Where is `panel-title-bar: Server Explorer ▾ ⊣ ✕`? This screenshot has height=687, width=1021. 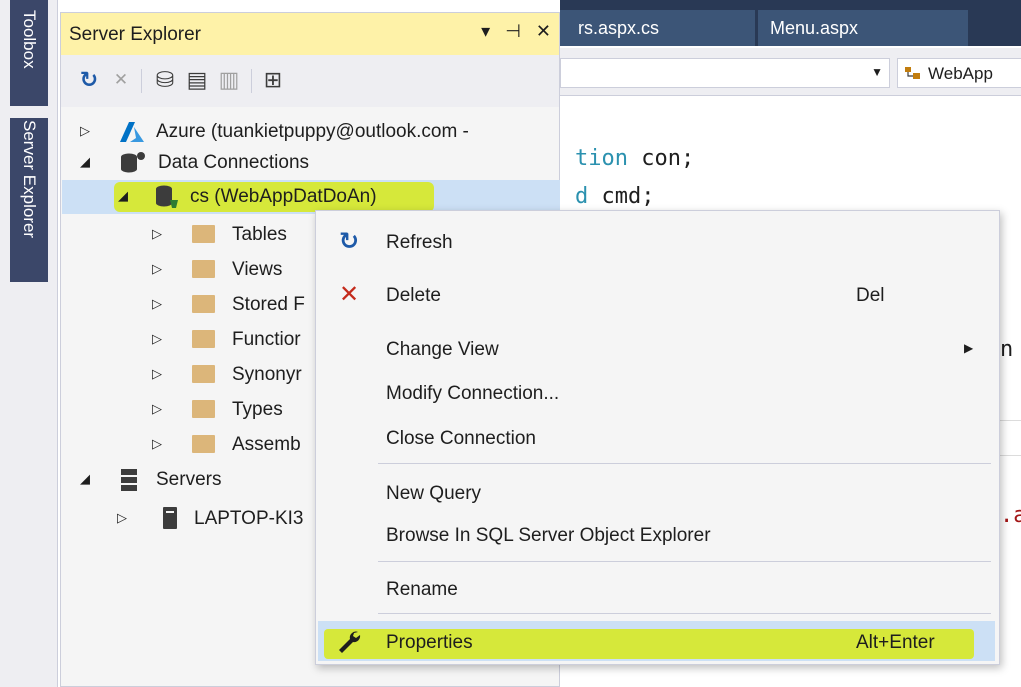
panel-title-bar: Server Explorer ▾ ⊣ ✕ is located at coordinates (310, 34).